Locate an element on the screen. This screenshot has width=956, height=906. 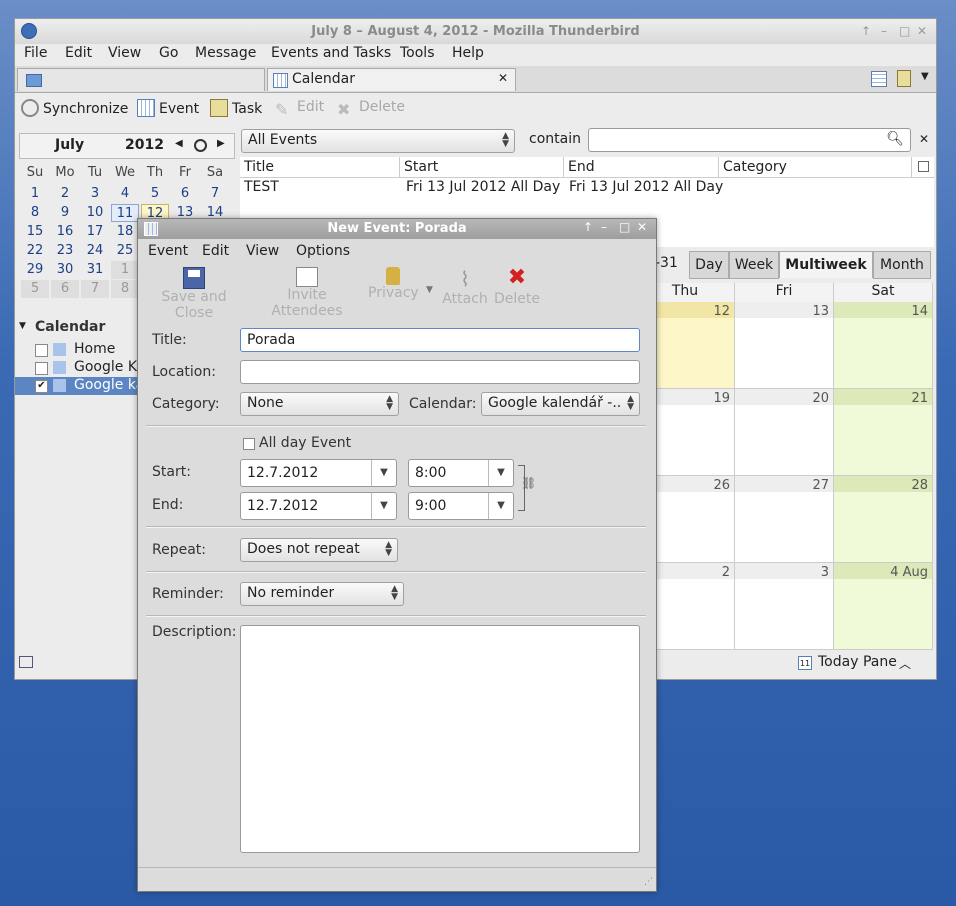
start-time-input: 8:00 ▼ is located at coordinates (461, 473).